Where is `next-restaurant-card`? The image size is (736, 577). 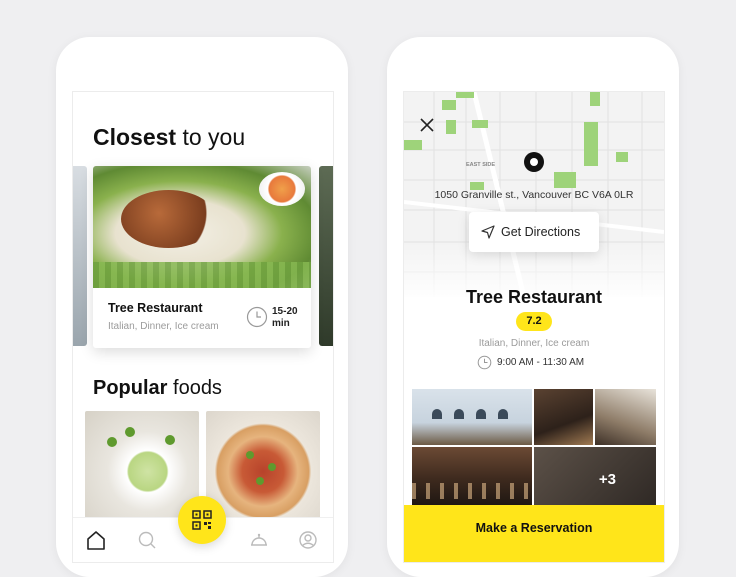 next-restaurant-card is located at coordinates (326, 256).